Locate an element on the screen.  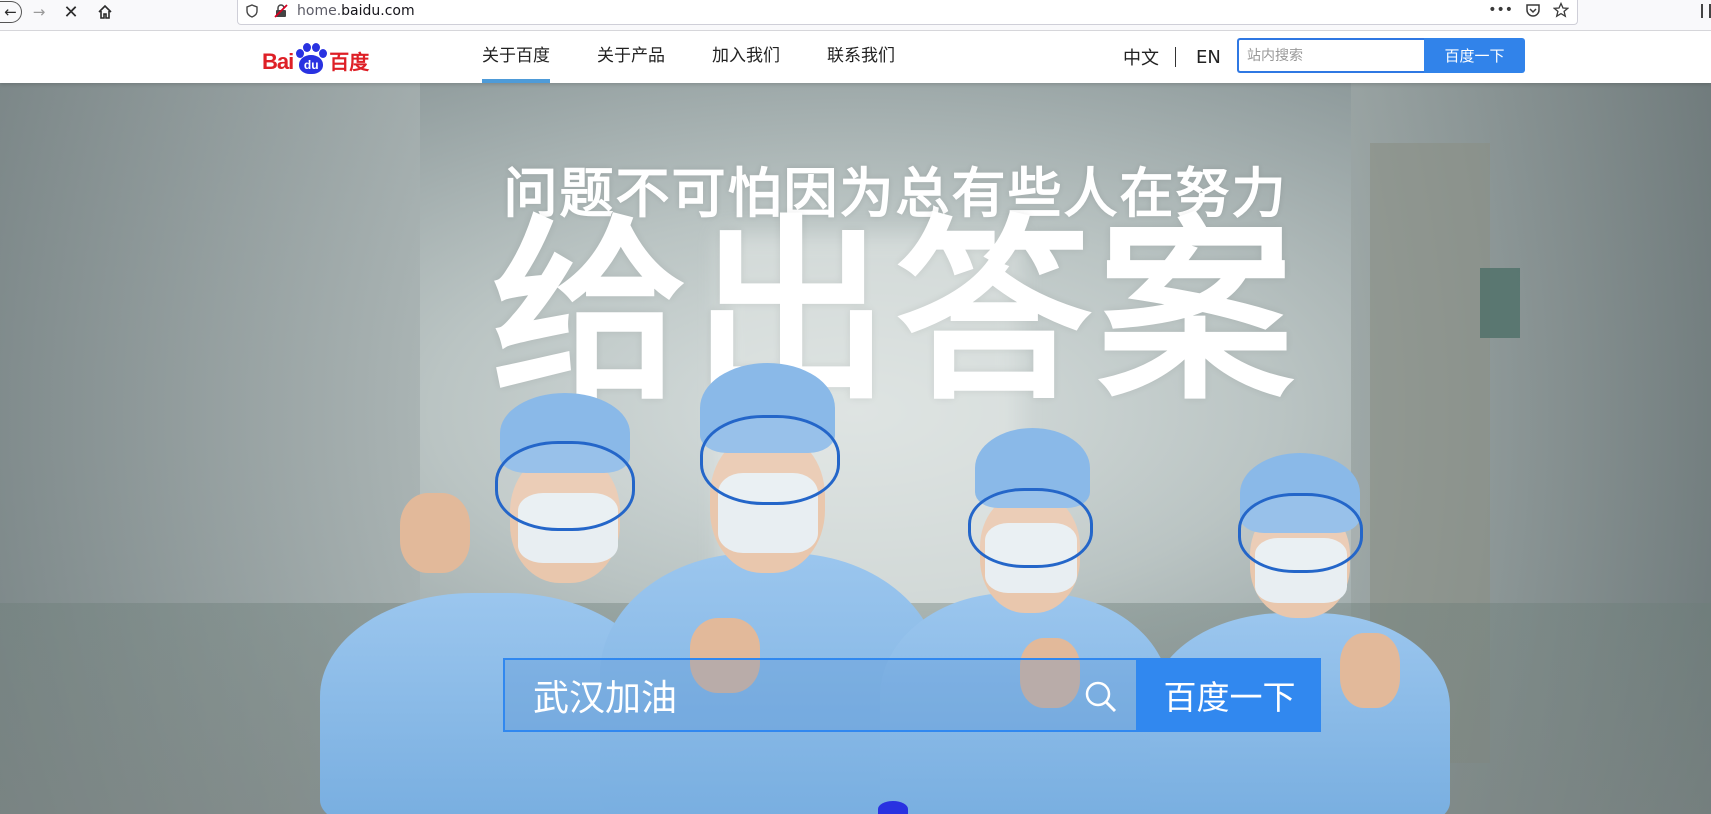
nav-contact-us: 联系我们 is located at coordinates (861, 57).